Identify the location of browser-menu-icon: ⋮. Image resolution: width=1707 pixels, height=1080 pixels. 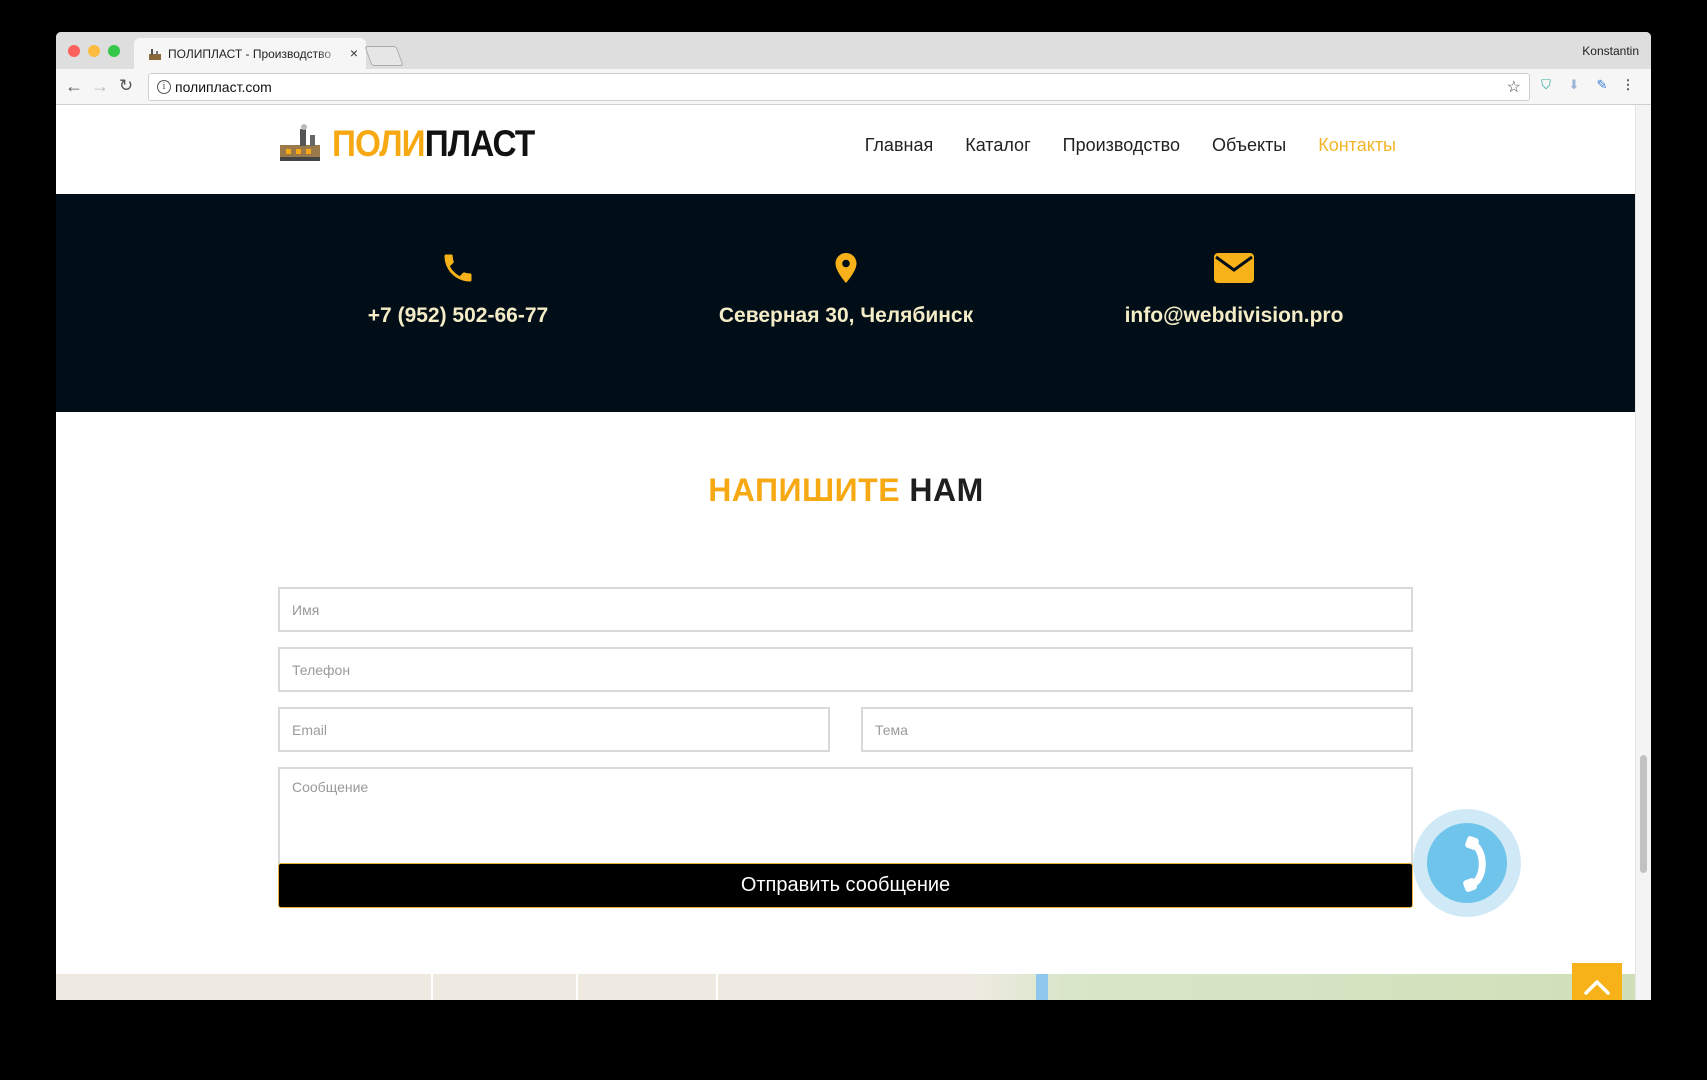
(1628, 85).